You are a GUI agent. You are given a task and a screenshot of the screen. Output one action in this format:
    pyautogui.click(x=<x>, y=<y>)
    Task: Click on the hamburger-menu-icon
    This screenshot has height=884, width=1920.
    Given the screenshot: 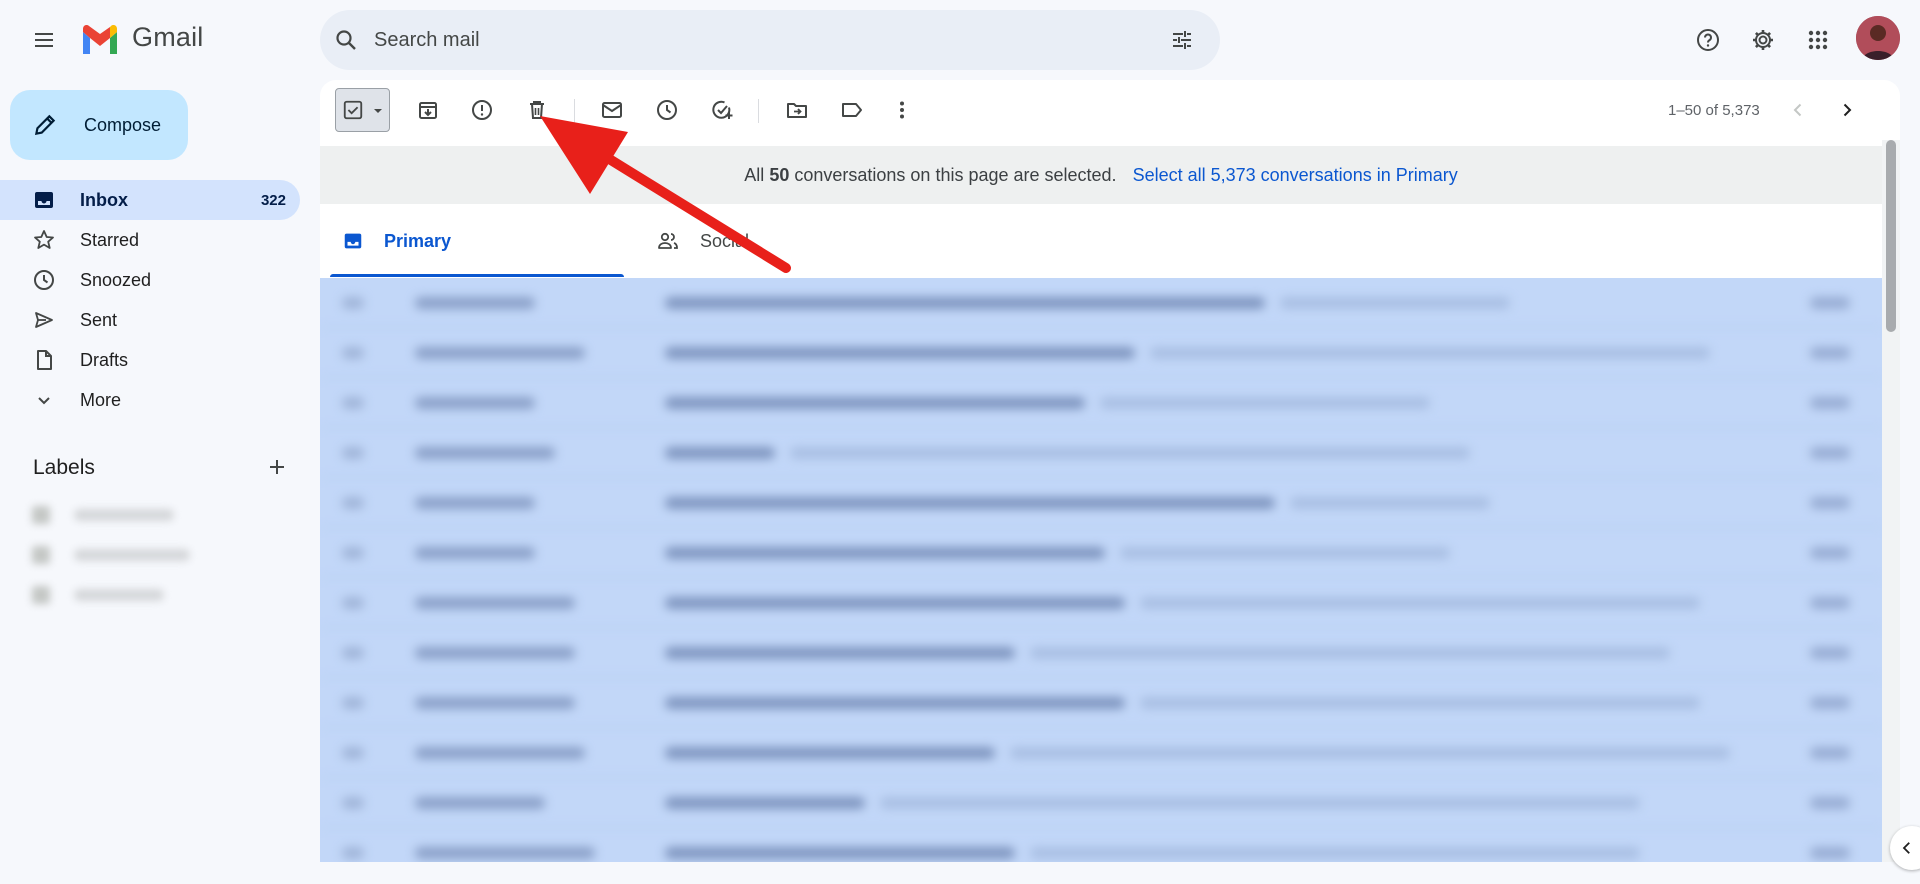 What is the action you would take?
    pyautogui.click(x=44, y=40)
    